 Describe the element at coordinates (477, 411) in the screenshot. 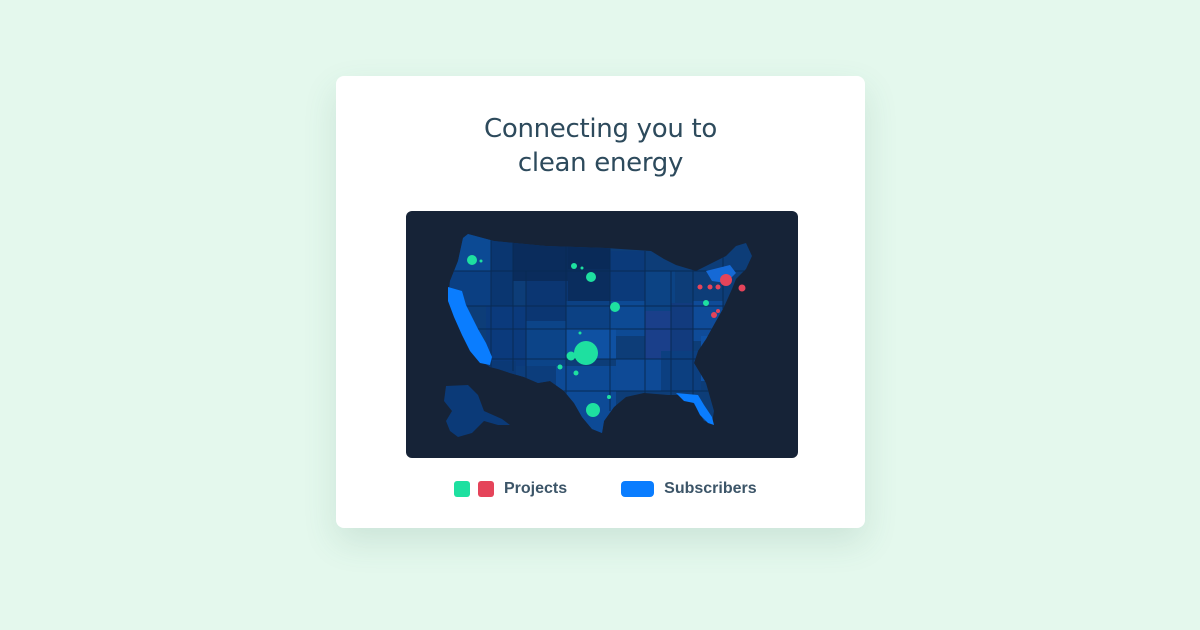

I see `state-alaska` at that location.